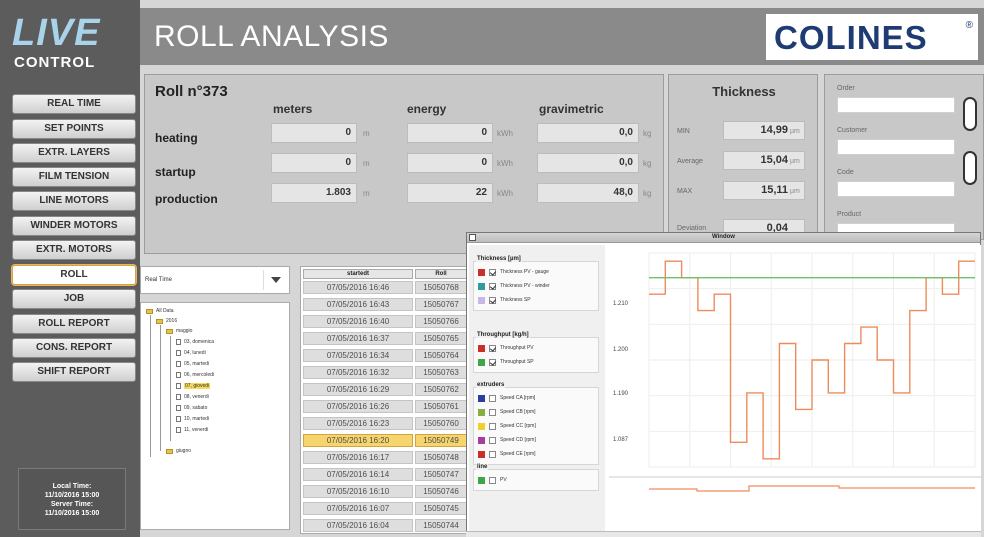  I want to click on nav-winder-motors: WINDER MOTORS, so click(74, 226).